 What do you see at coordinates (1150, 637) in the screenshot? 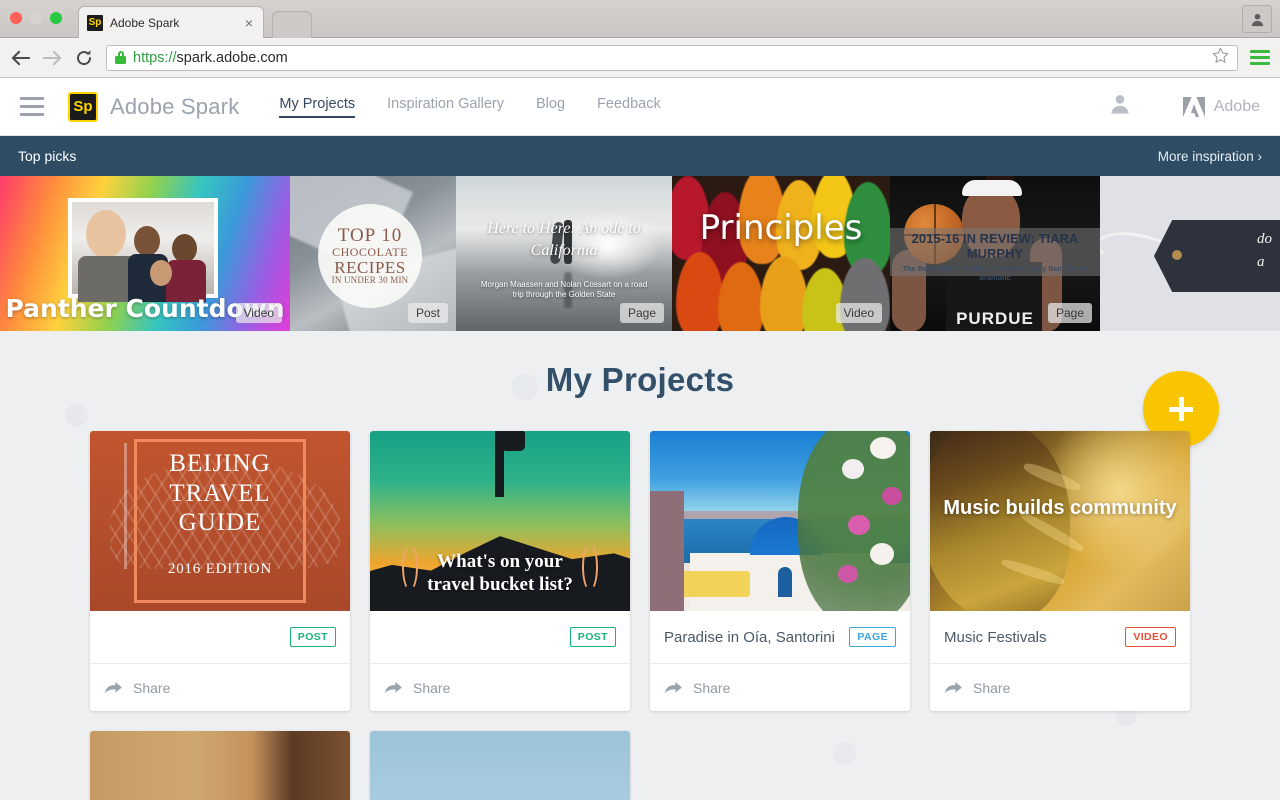
I see `project-type-badge: VIDEO` at bounding box center [1150, 637].